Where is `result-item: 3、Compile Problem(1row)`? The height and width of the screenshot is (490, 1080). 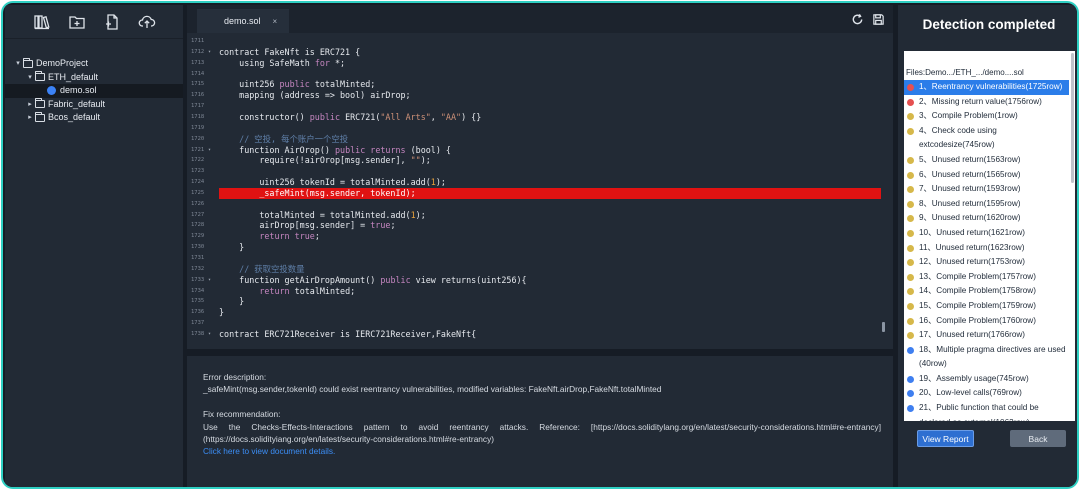 result-item: 3、Compile Problem(1row) is located at coordinates (986, 116).